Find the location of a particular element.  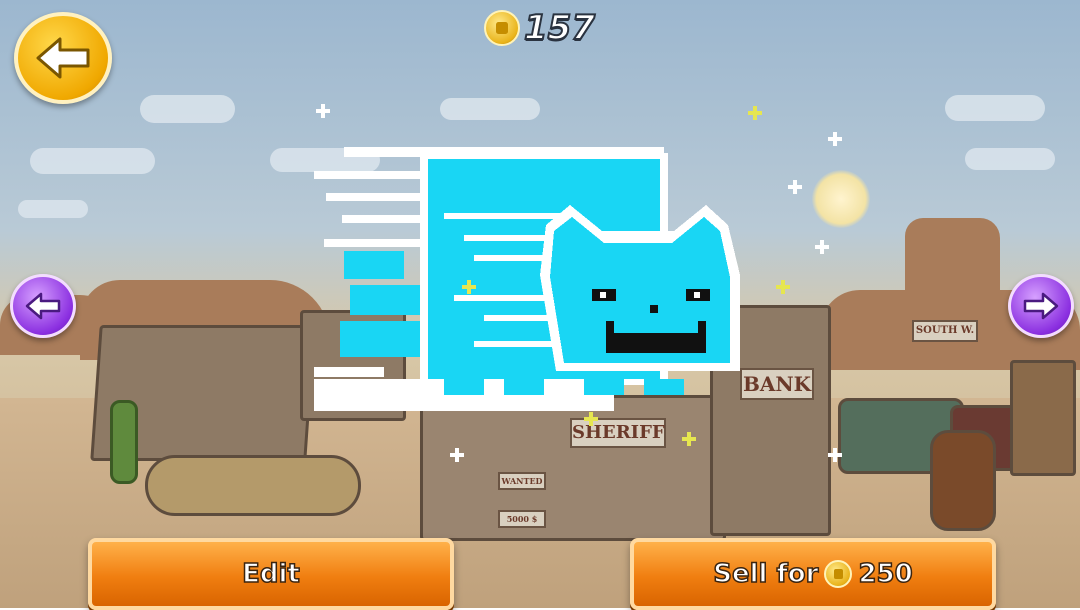

direction-sign: SOUTH W. is located at coordinates (945, 331).